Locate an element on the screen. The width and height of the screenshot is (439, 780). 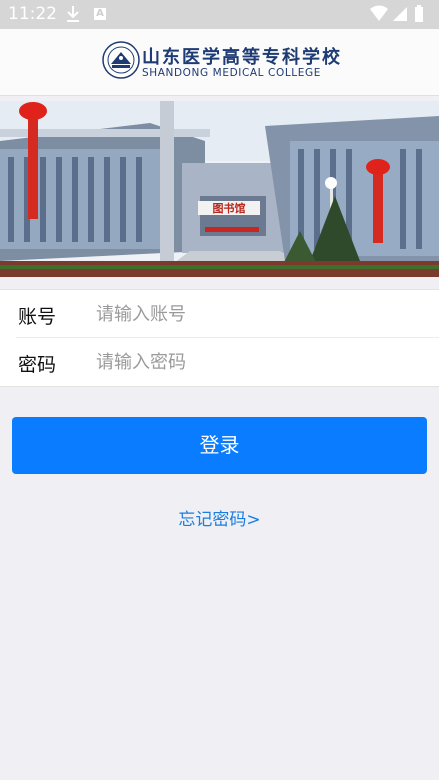
account-row: 账号 is located at coordinates (219, 314).